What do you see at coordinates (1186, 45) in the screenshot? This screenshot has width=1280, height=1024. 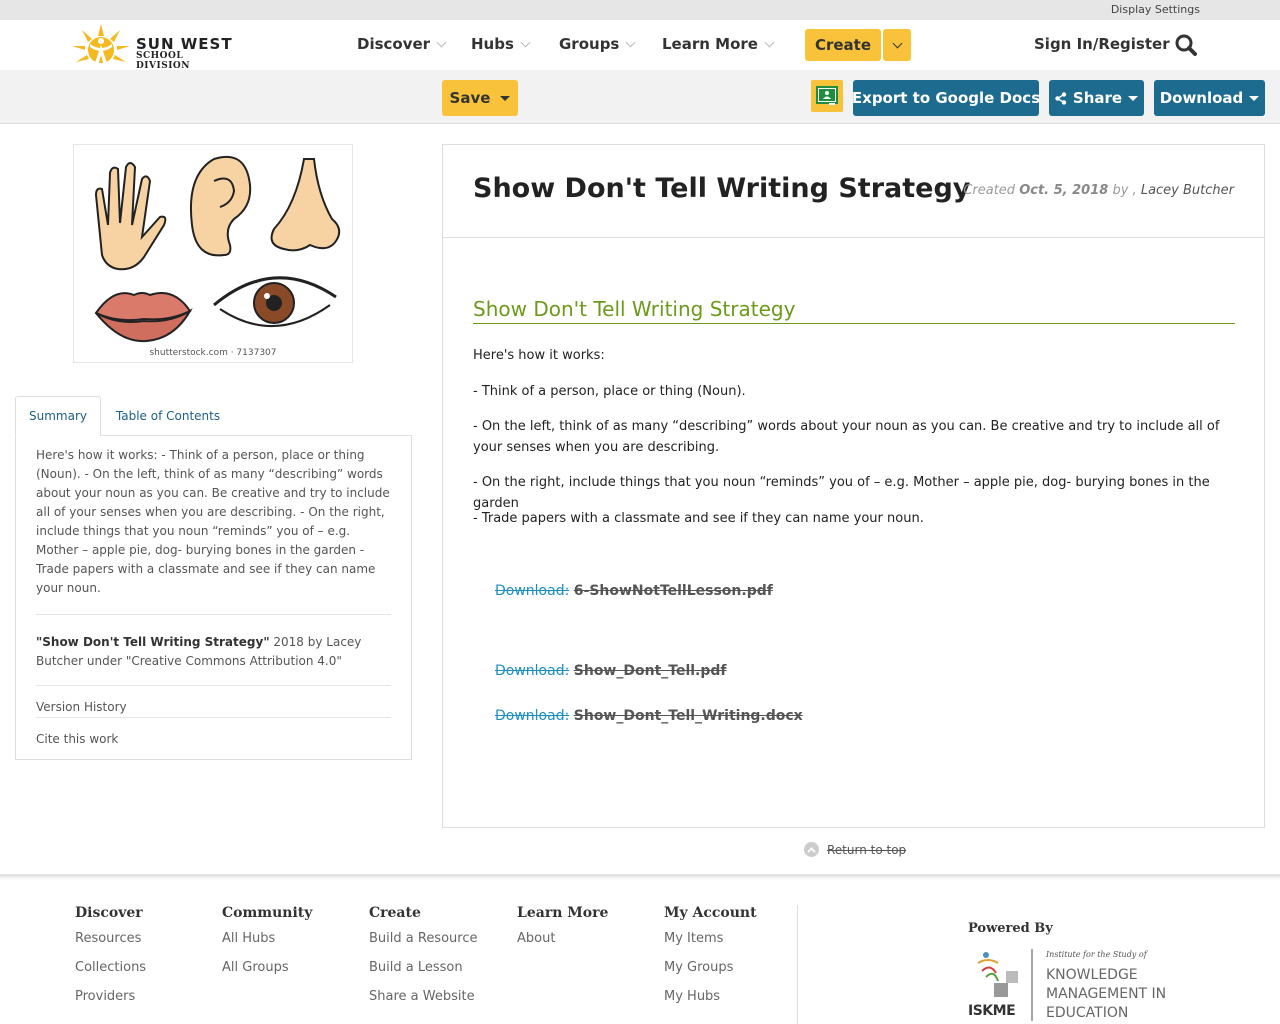 I see `search-icon` at bounding box center [1186, 45].